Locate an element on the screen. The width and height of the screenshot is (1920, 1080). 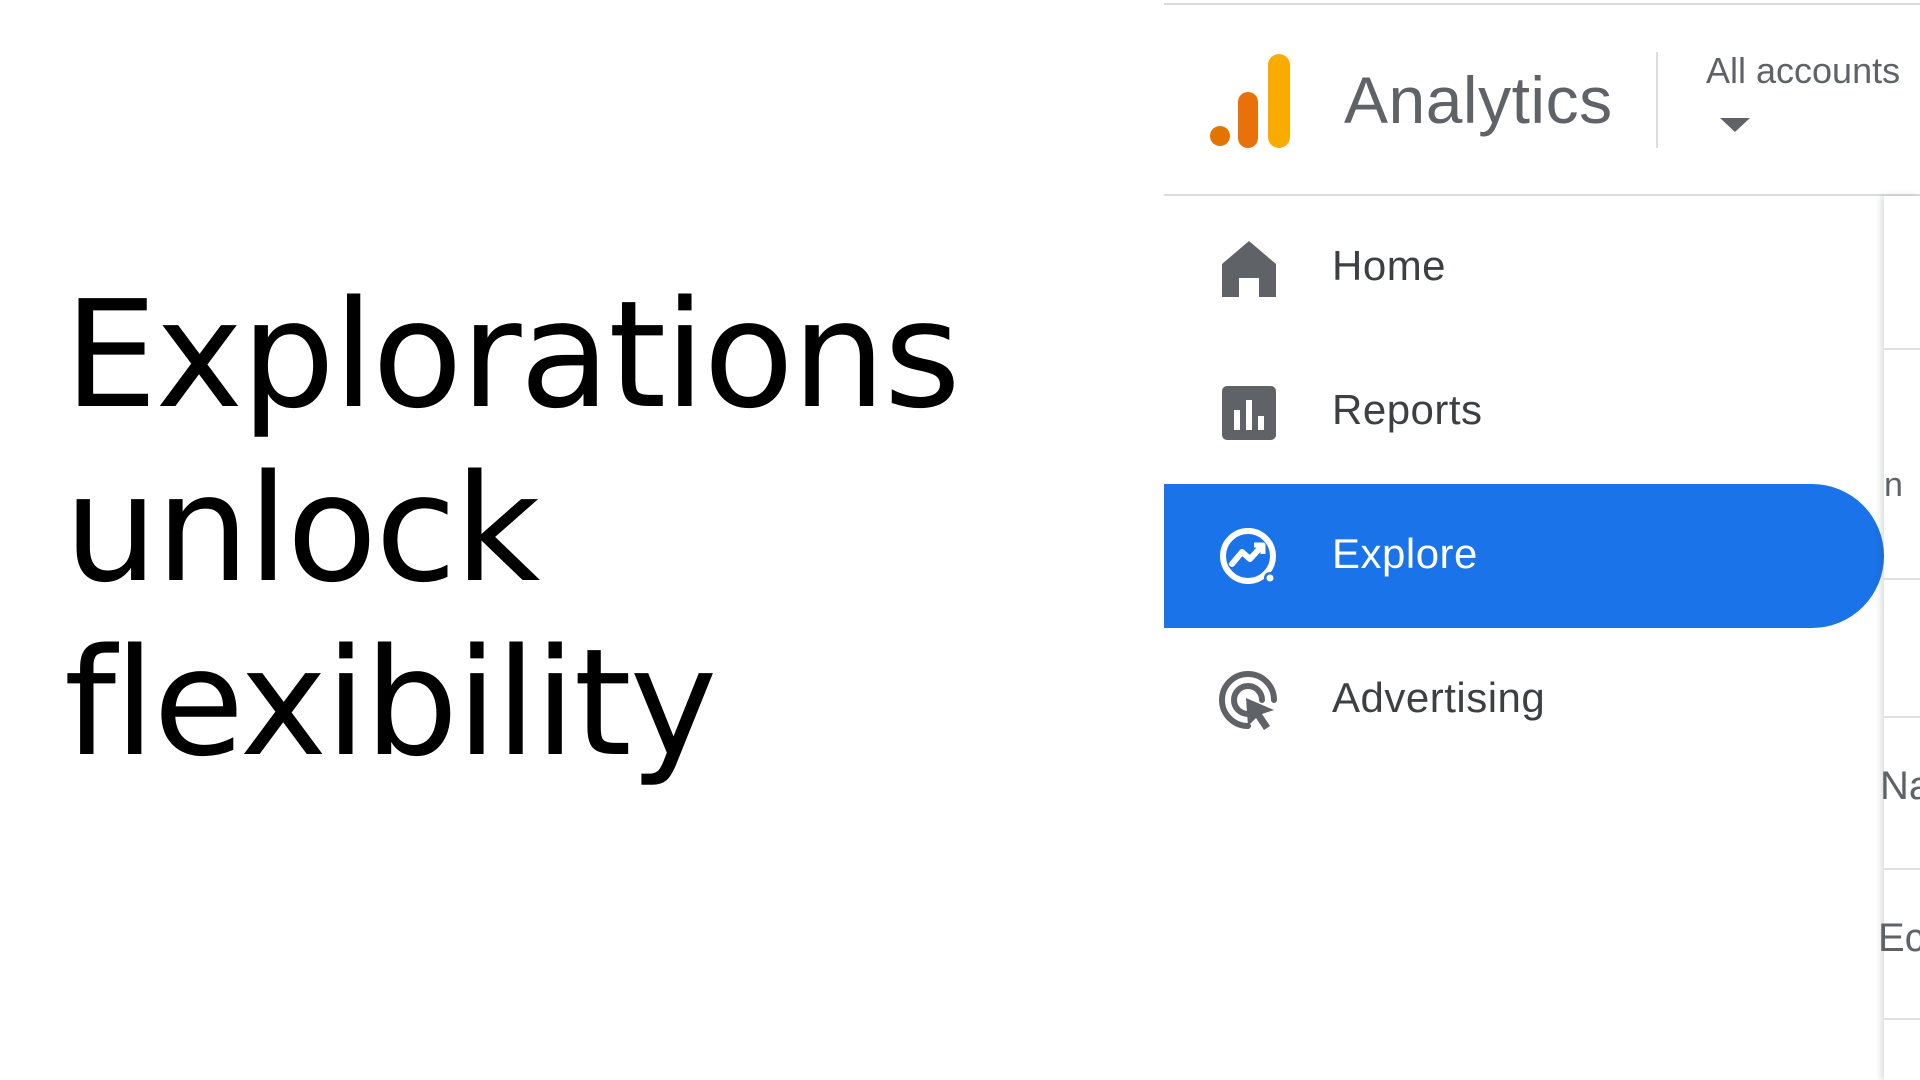
analytics-logo-icon is located at coordinates (1250, 101).